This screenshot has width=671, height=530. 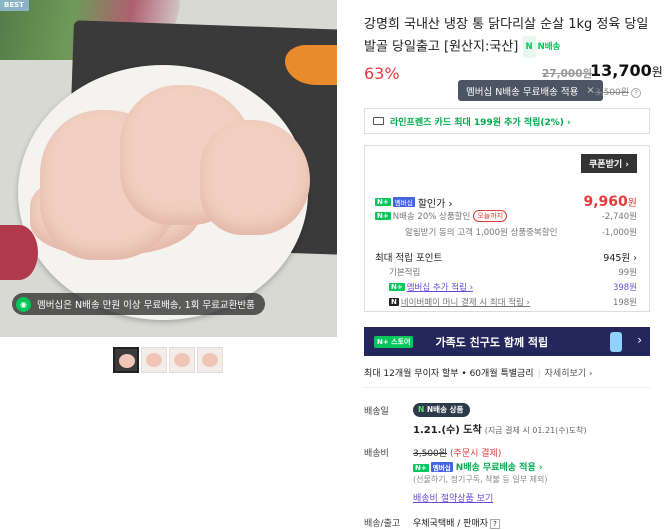 I want to click on n-delivery-badge: N N배송, so click(x=541, y=47).